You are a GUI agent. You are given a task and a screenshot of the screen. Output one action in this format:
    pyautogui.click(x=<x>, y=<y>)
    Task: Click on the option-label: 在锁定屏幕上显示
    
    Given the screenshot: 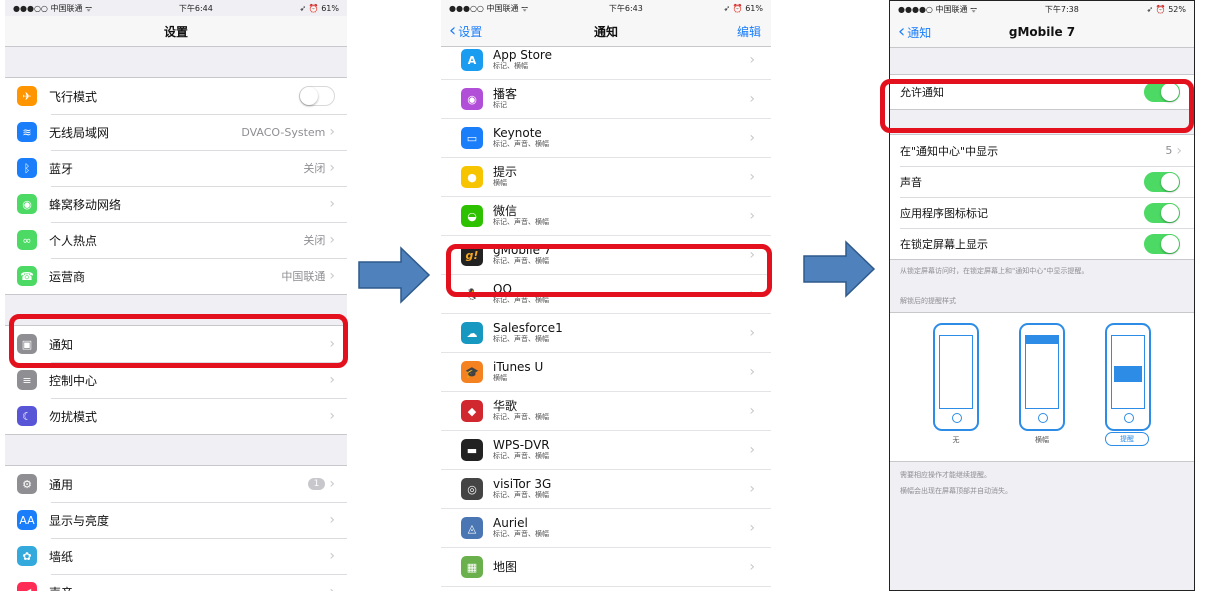 What is the action you would take?
    pyautogui.click(x=944, y=244)
    